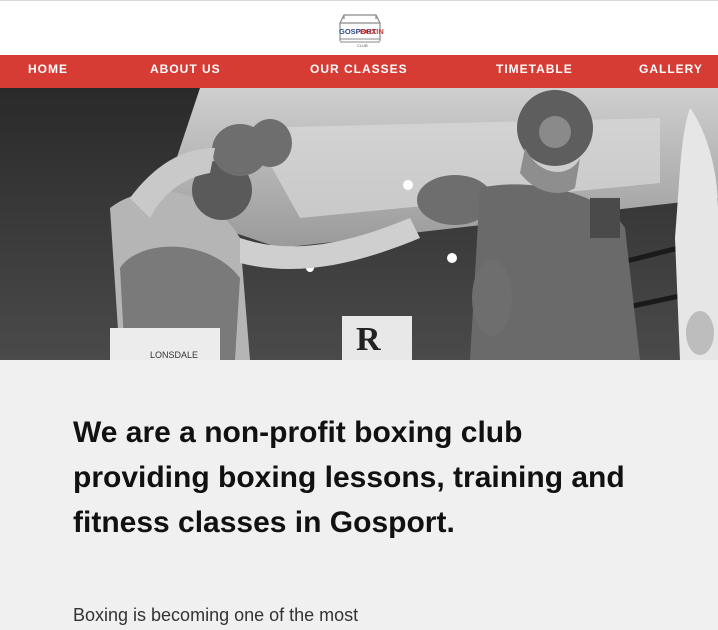  What do you see at coordinates (362, 45) in the screenshot?
I see `svg-text: CLUB` at bounding box center [362, 45].